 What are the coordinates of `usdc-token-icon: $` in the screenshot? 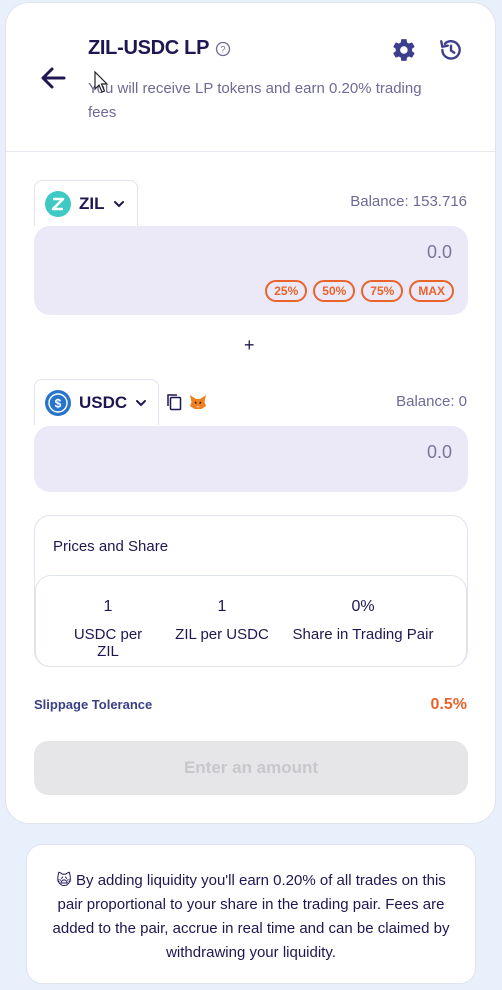 It's located at (58, 402).